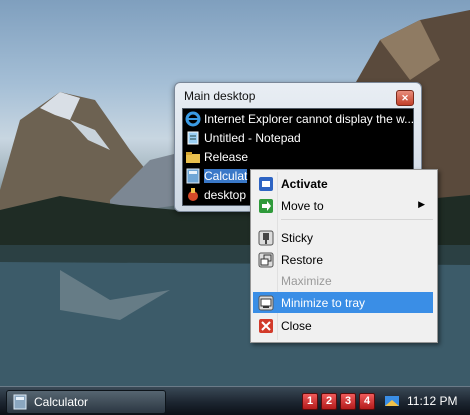 The width and height of the screenshot is (470, 415). Describe the element at coordinates (193, 157) in the screenshot. I see `folder-icon` at that location.